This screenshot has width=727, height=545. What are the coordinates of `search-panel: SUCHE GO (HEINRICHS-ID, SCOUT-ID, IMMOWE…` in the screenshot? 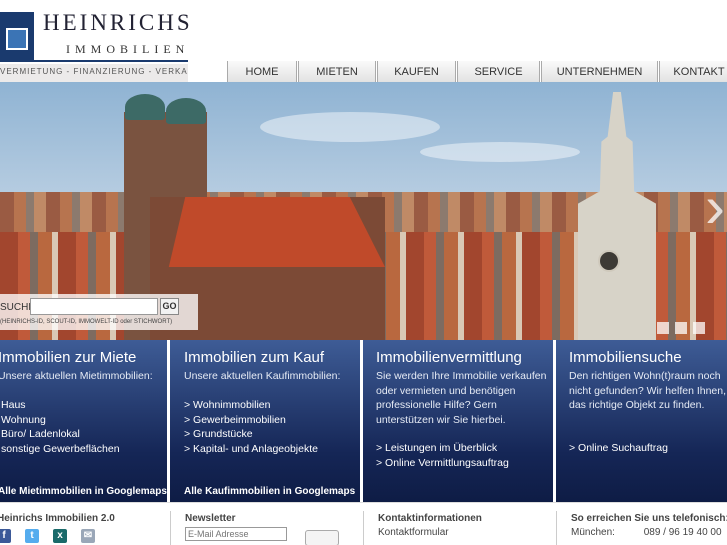 It's located at (99, 312).